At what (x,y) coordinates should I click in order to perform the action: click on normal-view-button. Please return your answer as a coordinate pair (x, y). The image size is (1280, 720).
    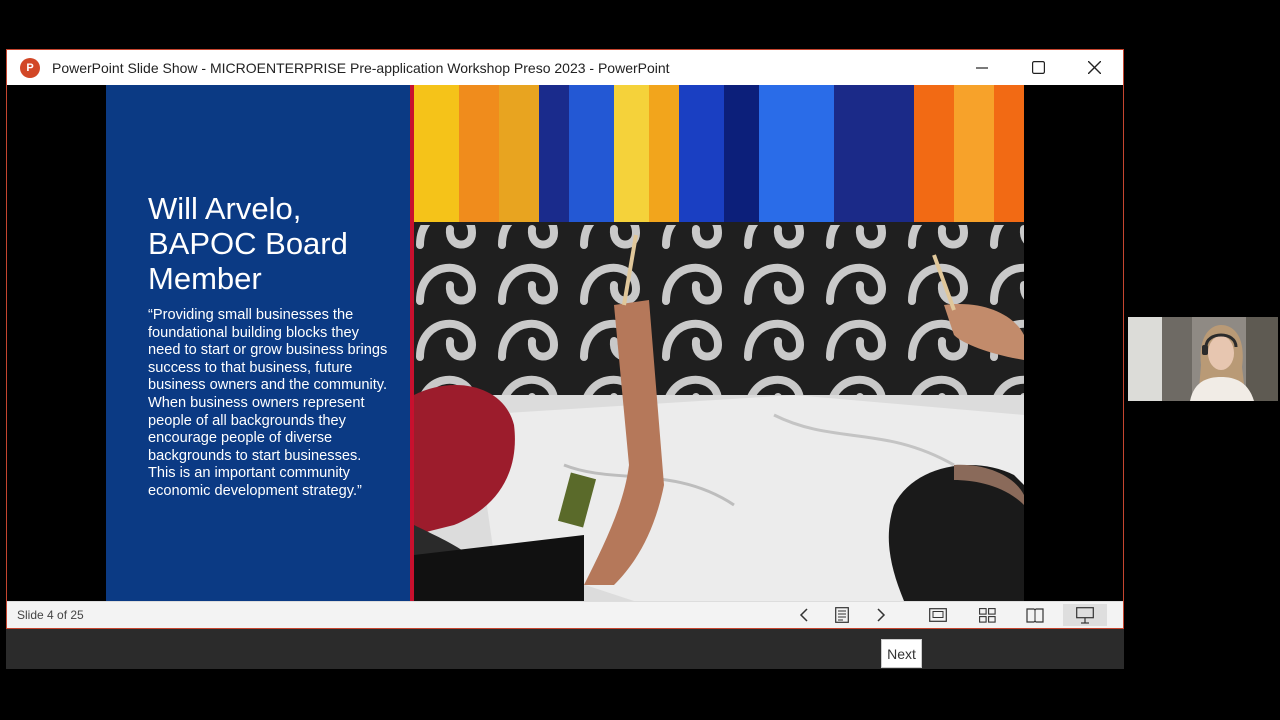
    Looking at the image, I should click on (938, 615).